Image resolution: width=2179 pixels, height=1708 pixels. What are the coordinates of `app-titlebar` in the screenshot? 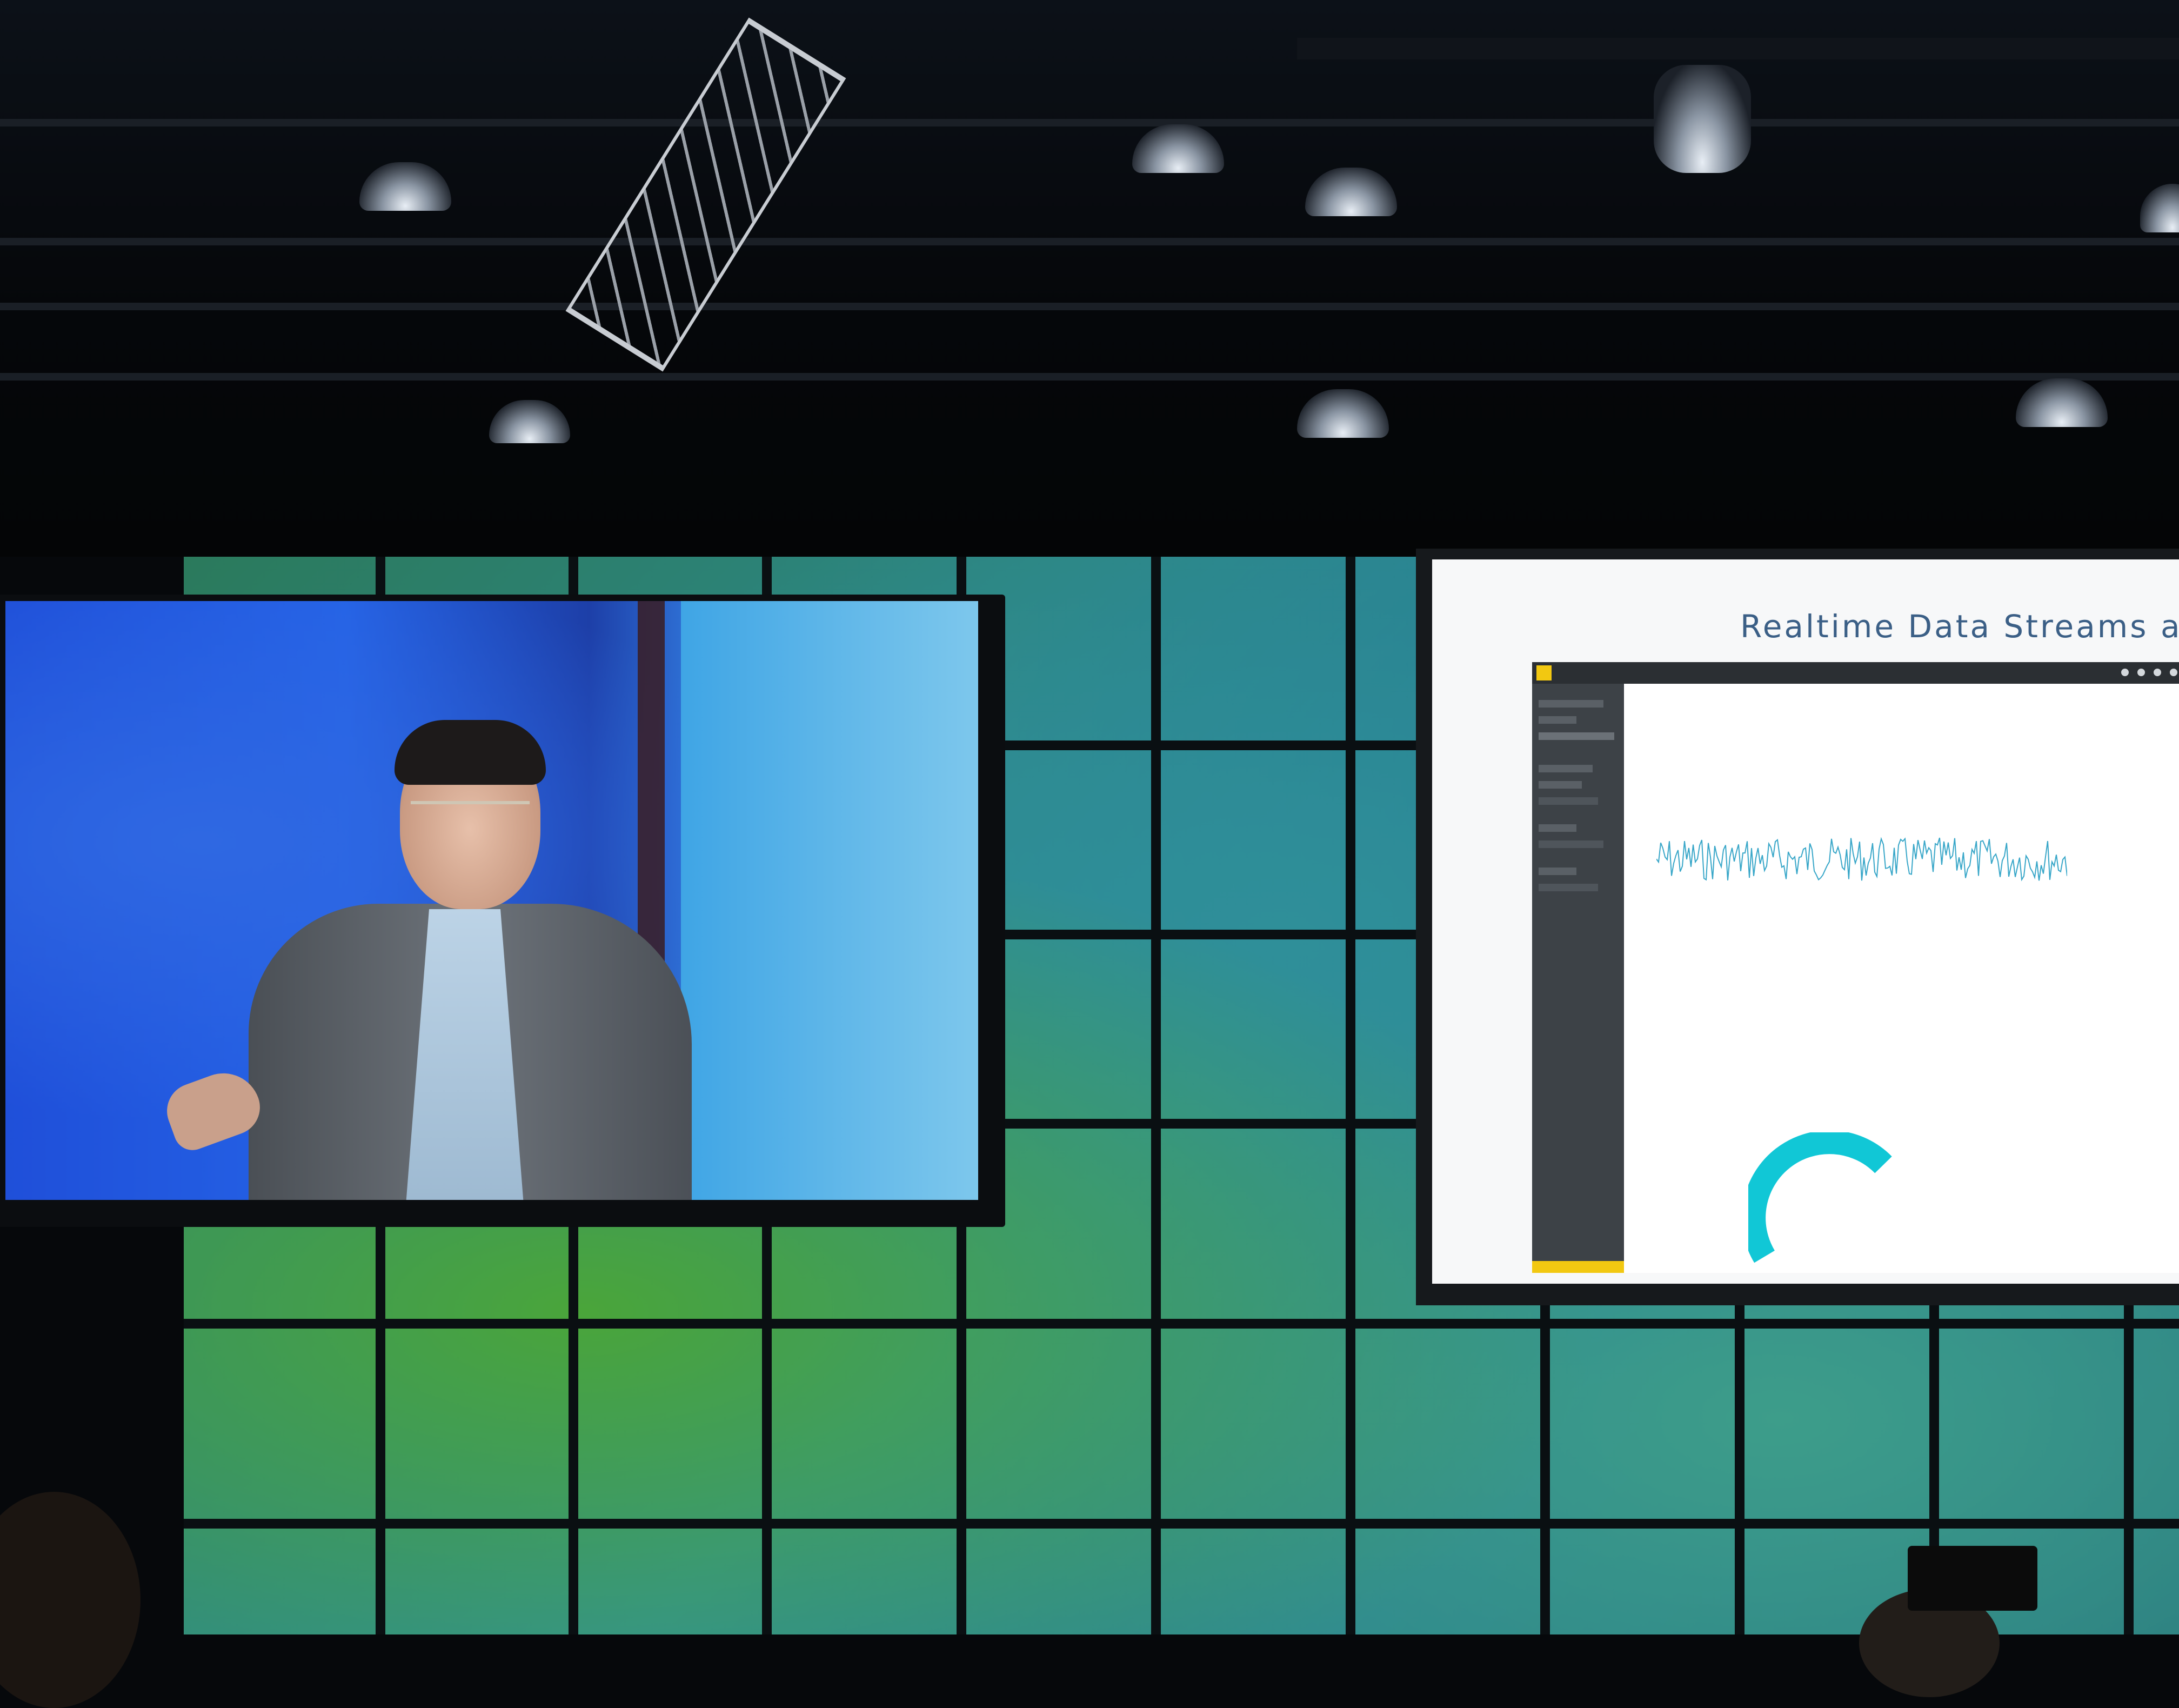 It's located at (1856, 673).